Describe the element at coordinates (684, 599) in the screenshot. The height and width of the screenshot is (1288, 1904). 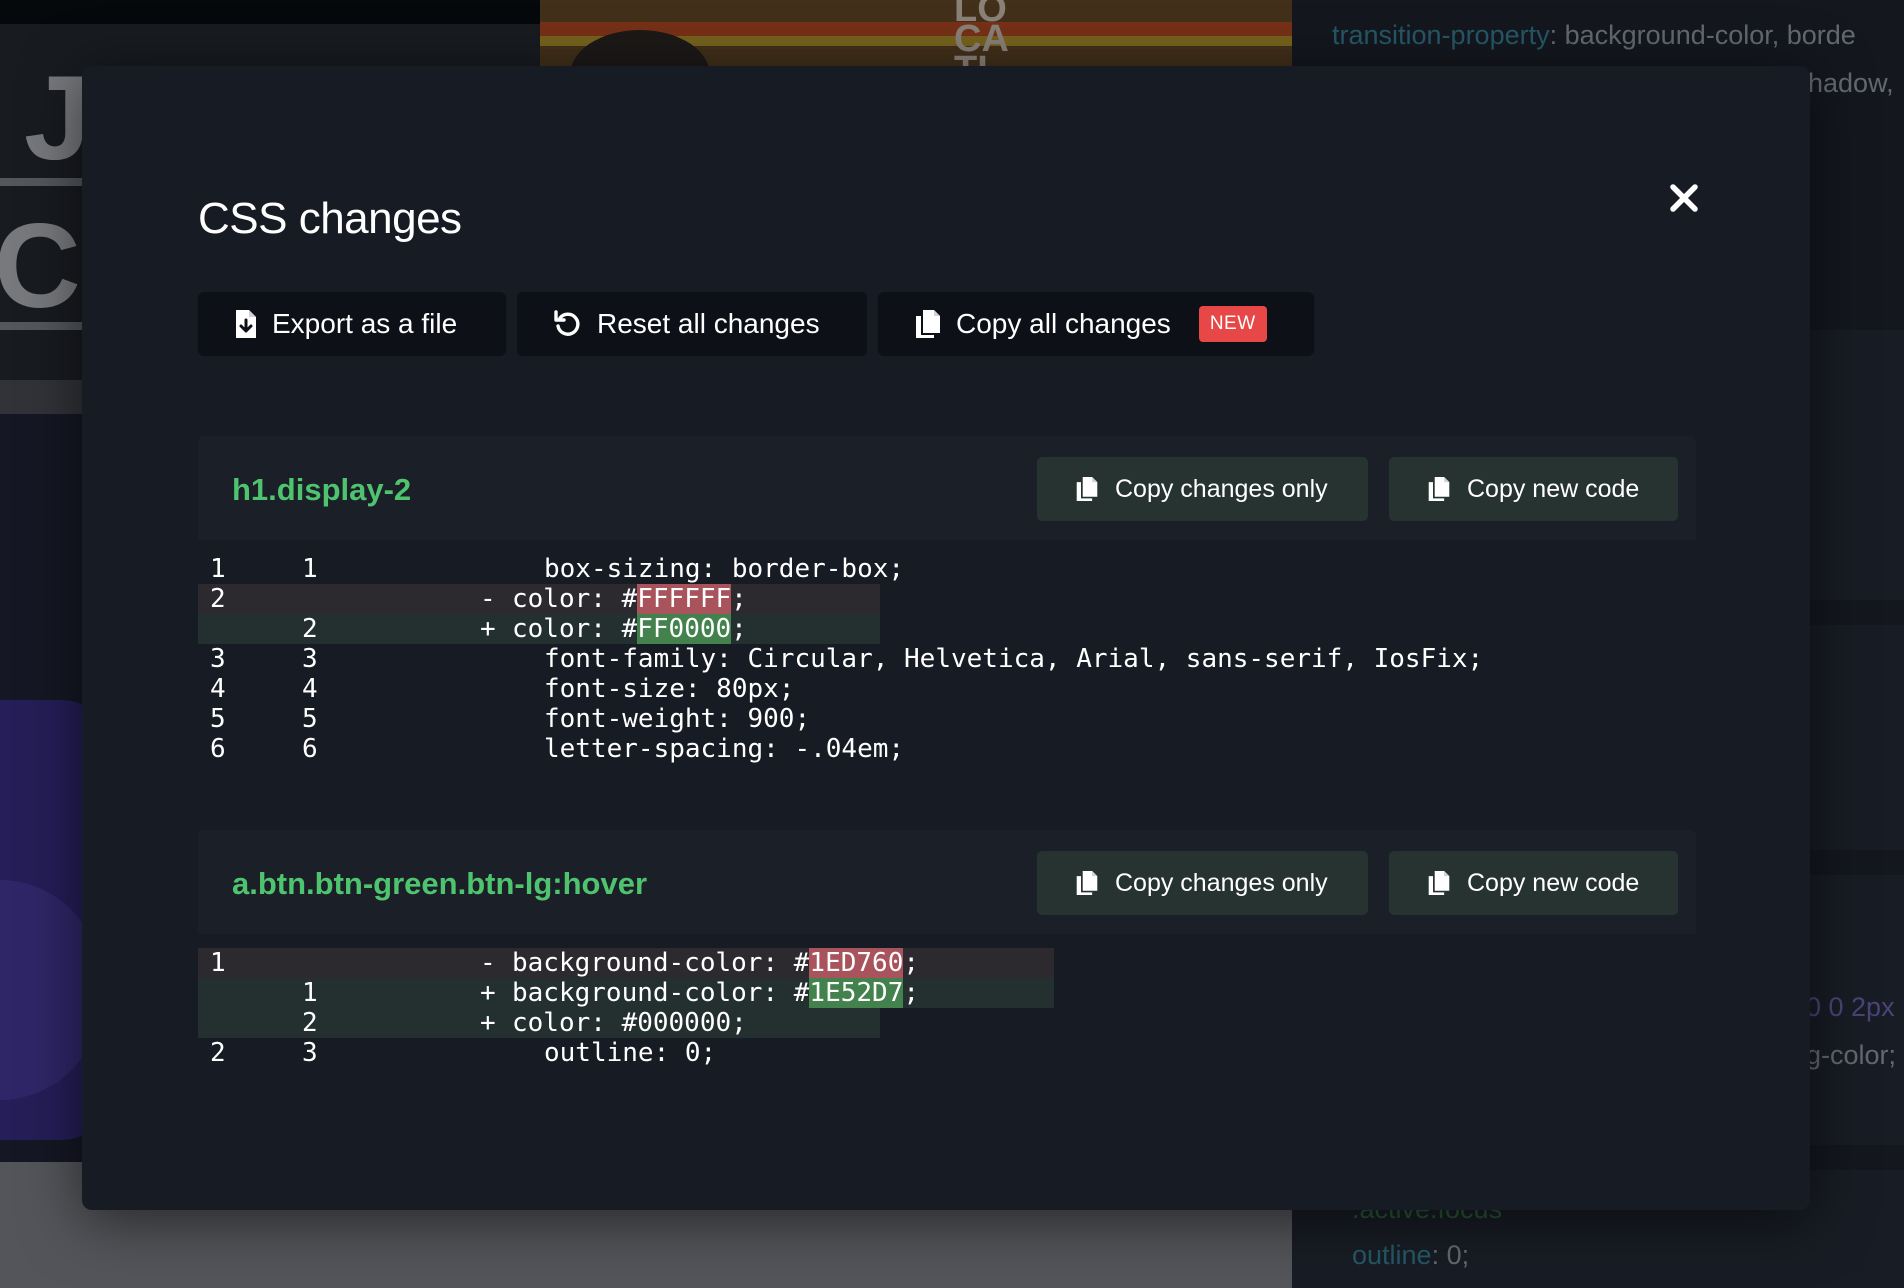
I see `removed-value-highlight: FFFFFF` at that location.